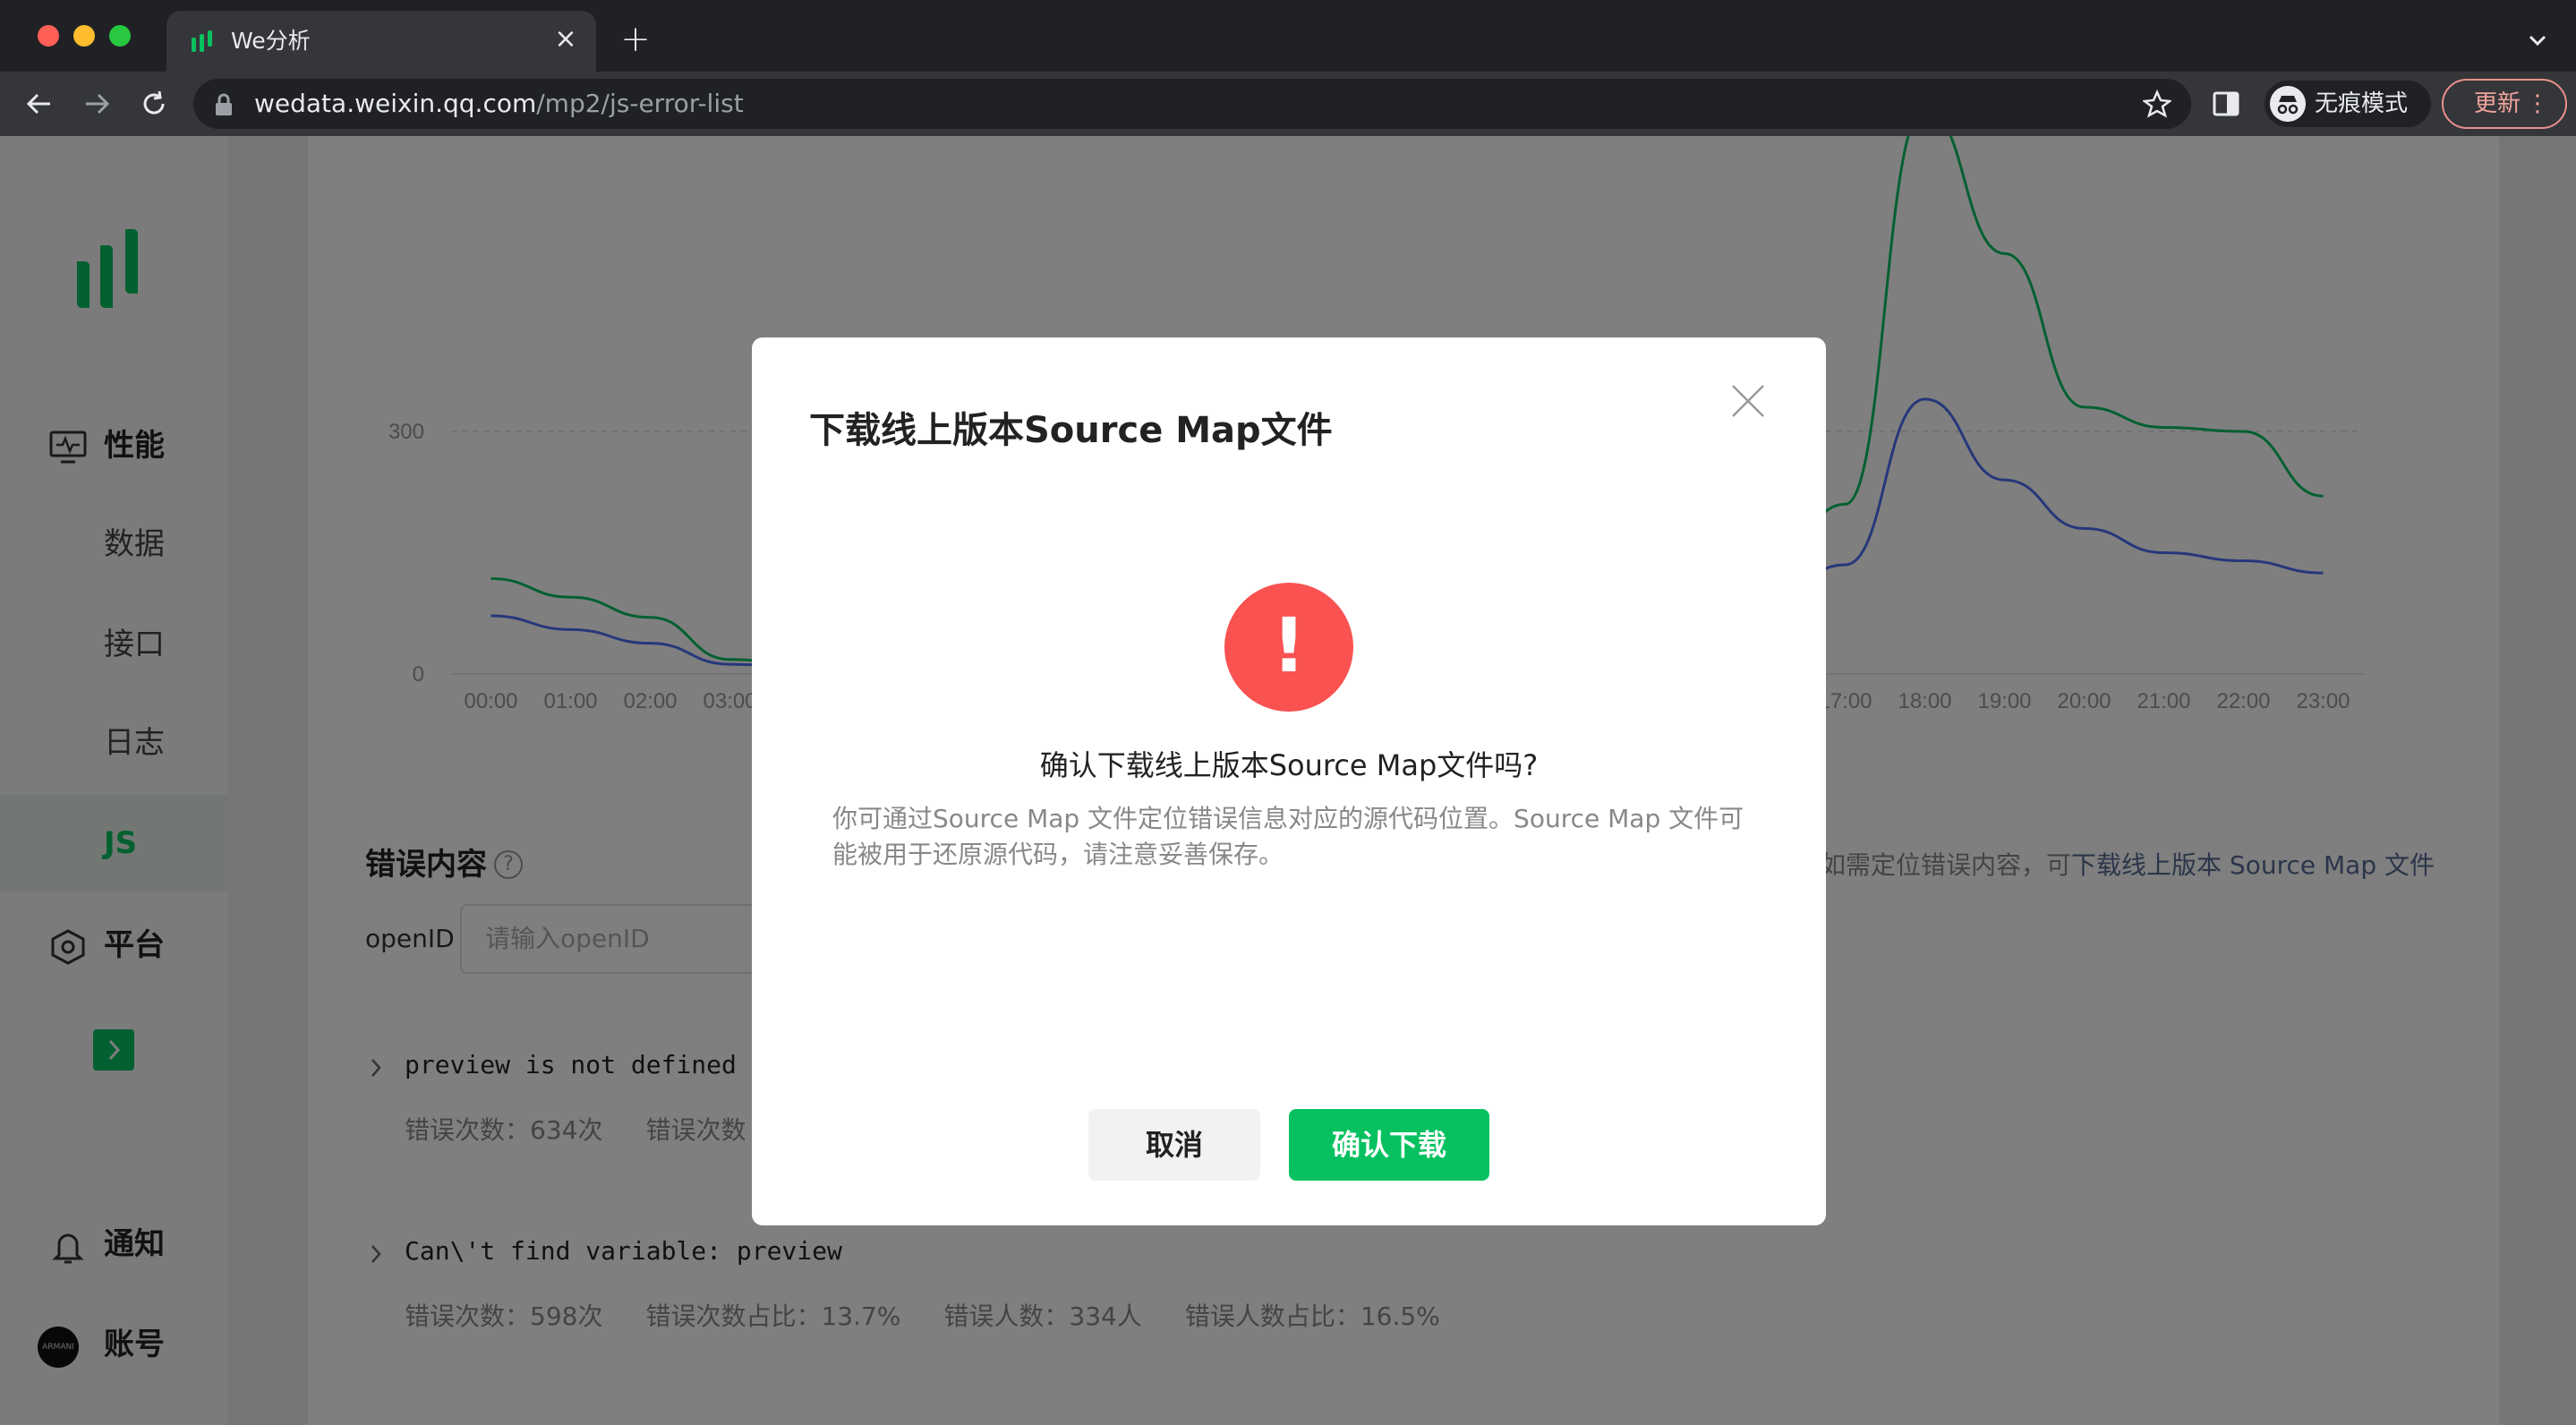 Image resolution: width=2576 pixels, height=1425 pixels. I want to click on warning-mark: !, so click(1289, 645).